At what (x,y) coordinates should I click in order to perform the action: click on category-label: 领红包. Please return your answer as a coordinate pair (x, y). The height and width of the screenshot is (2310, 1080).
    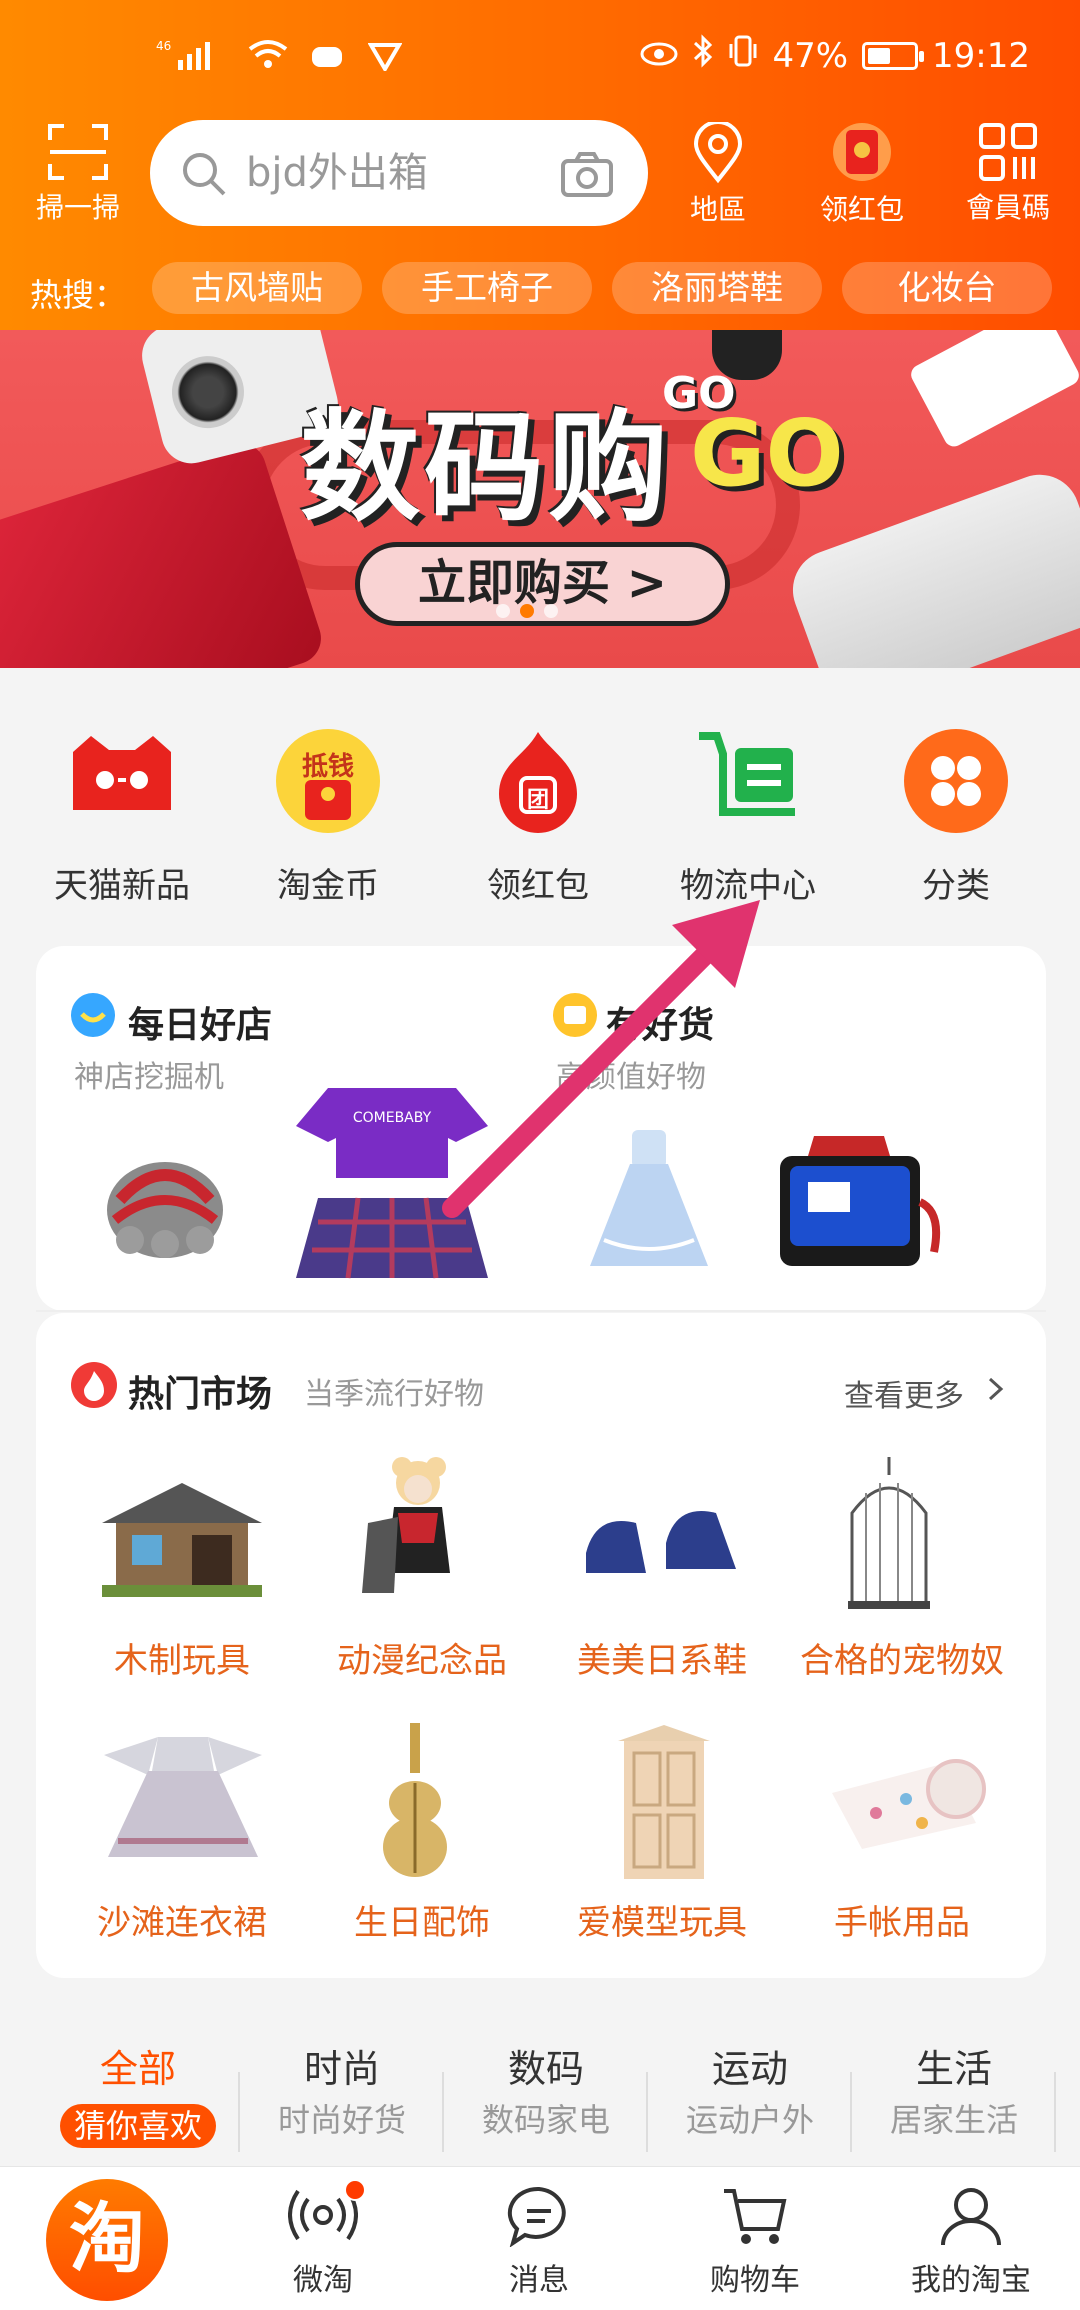
    Looking at the image, I should click on (538, 886).